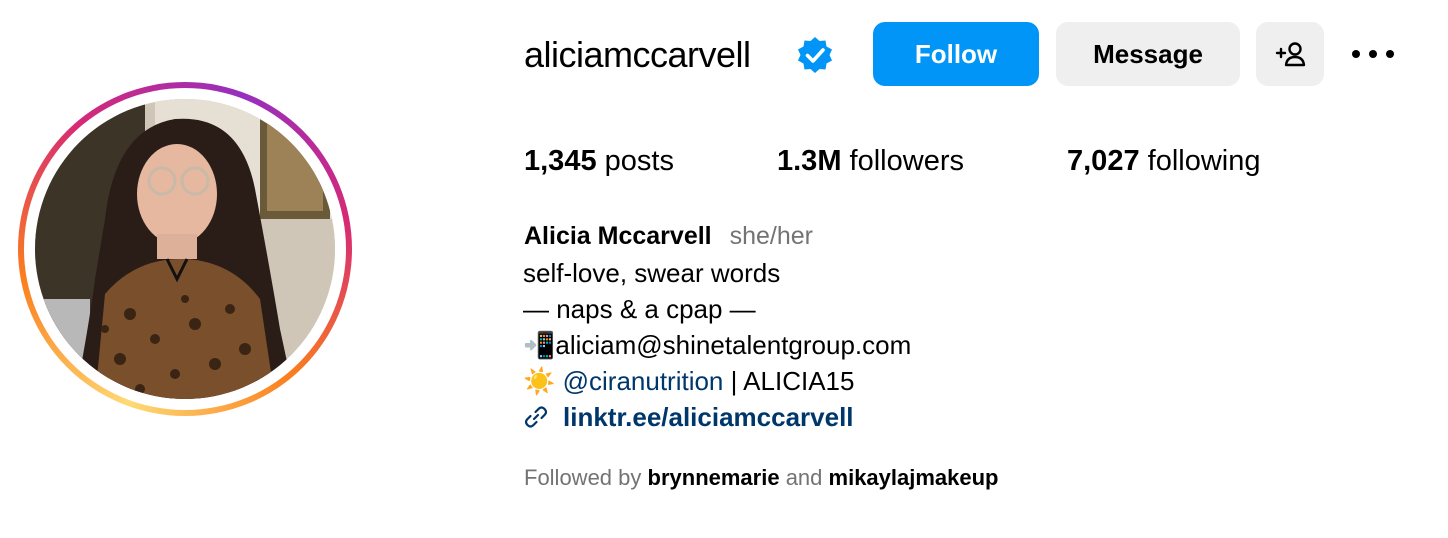  I want to click on bio-email: 📲aliciam@shinetalentgroup.com, so click(717, 345).